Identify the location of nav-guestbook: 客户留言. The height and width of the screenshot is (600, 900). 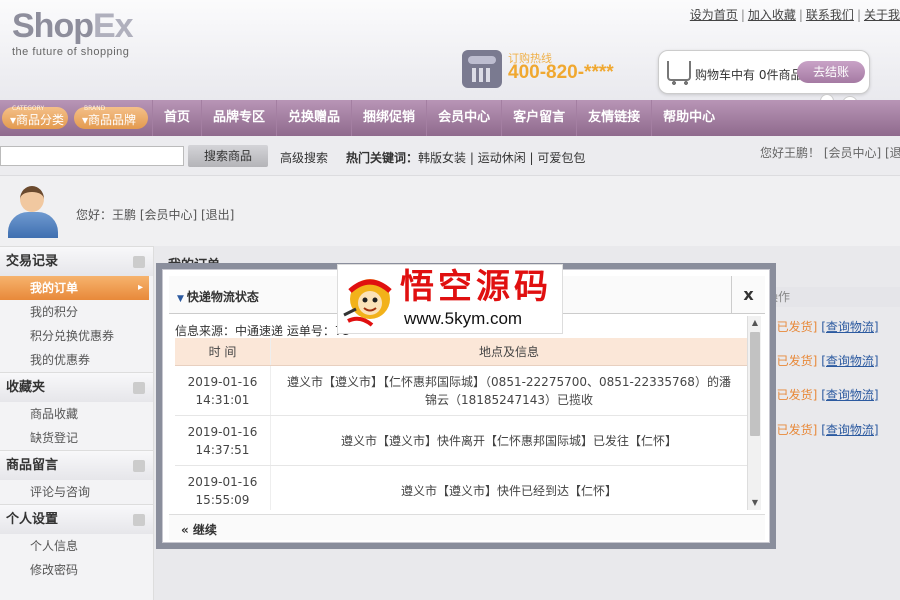
(538, 118).